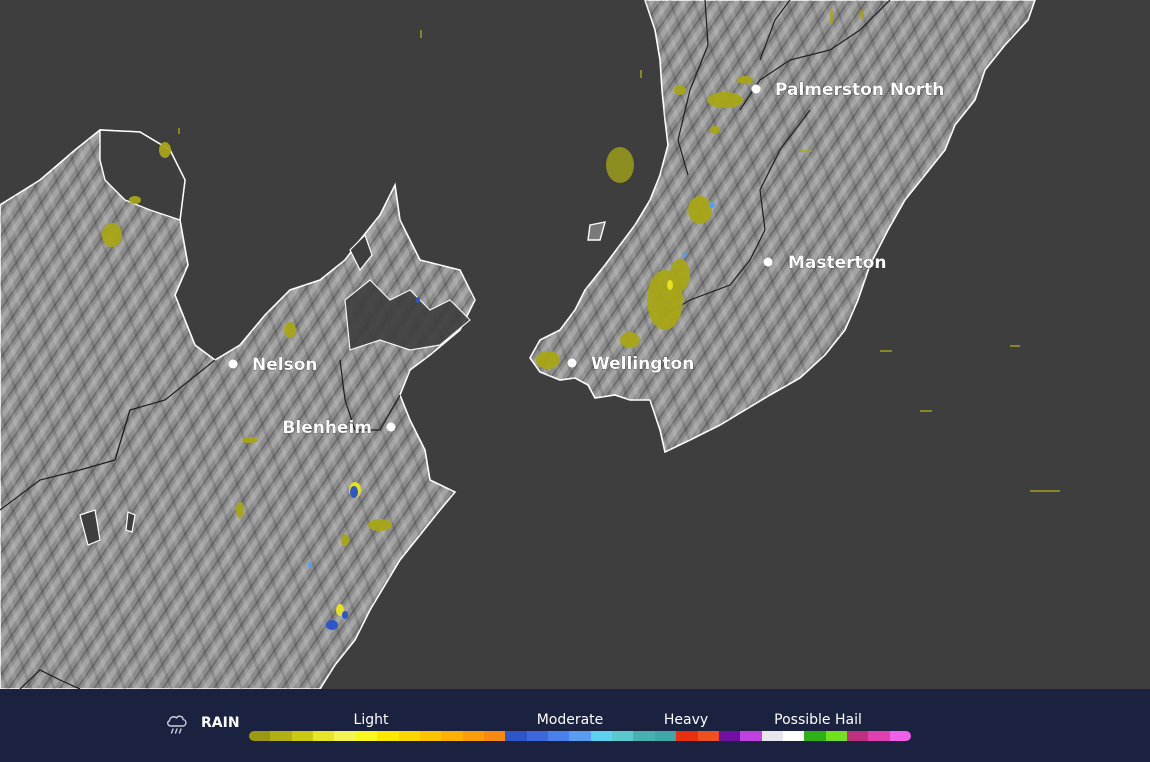  What do you see at coordinates (642, 364) in the screenshot?
I see `city-label: Wellington` at bounding box center [642, 364].